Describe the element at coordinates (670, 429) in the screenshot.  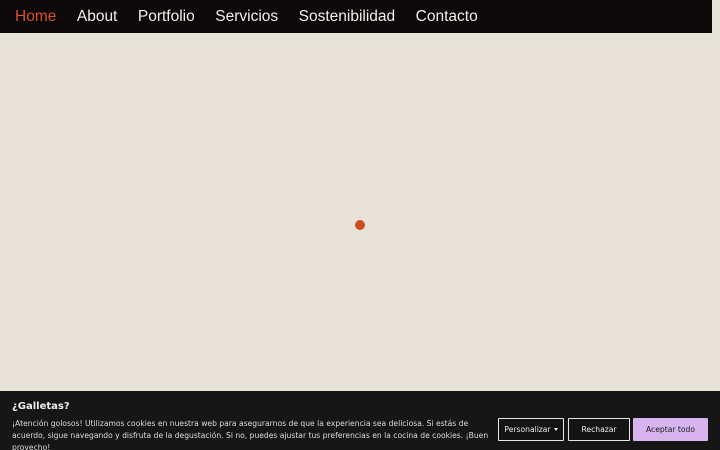
I see `accept-all-cookies-button: Aceptar todo` at that location.